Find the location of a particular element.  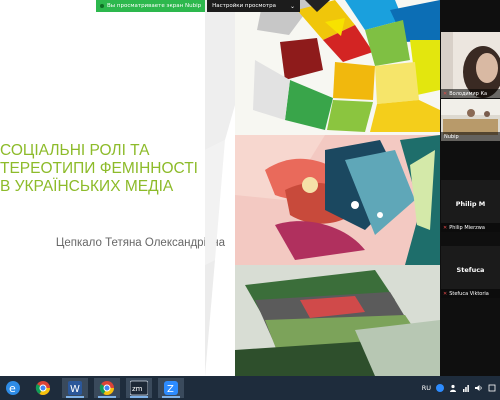

zm-icon: zm is located at coordinates (139, 388).